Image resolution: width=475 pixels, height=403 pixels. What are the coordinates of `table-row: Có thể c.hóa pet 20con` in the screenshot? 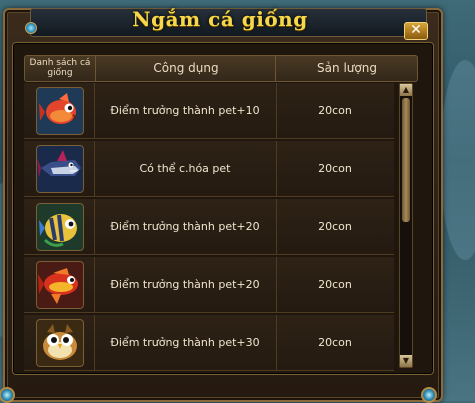 It's located at (209, 169).